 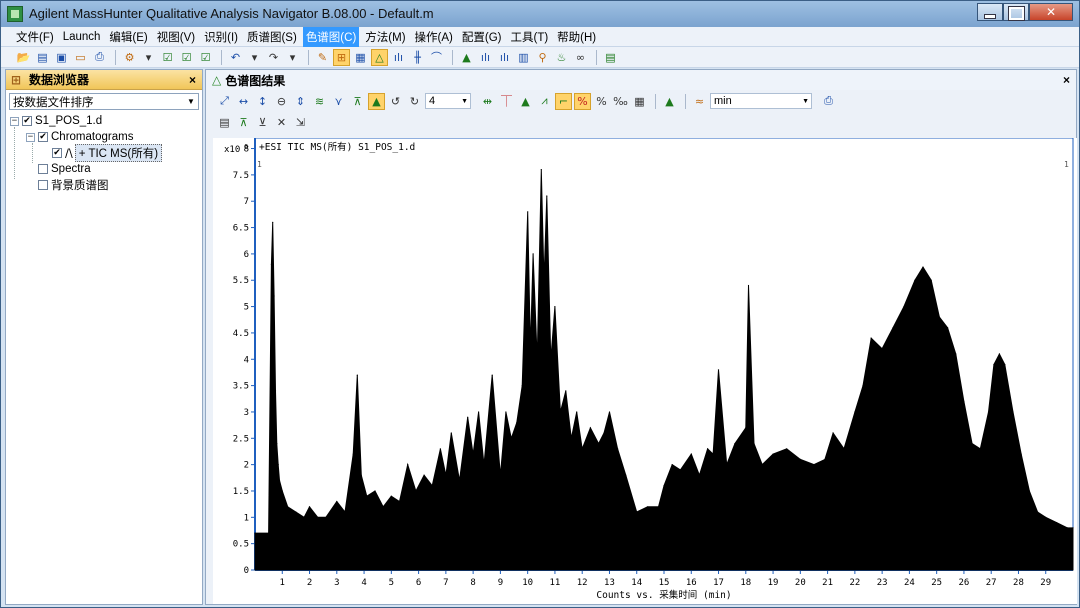 What do you see at coordinates (281, 101) in the screenshot?
I see `zoom-out-icon: ⊖` at bounding box center [281, 101].